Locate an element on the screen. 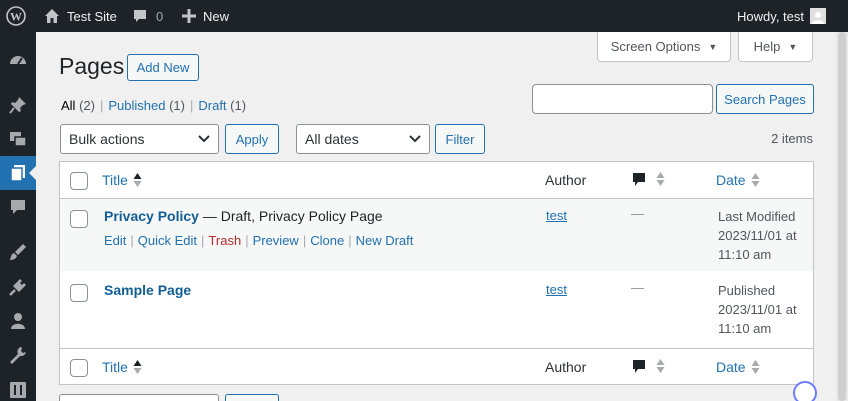  date-cell: Last Modified 2023/11/01 at 11:10 am is located at coordinates (768, 235).